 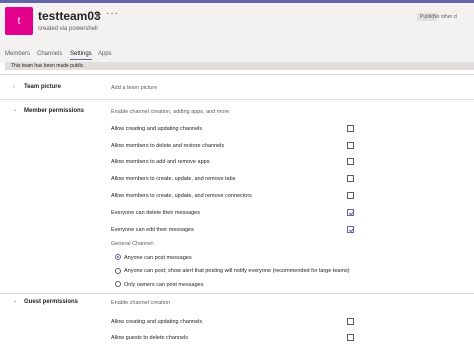 What do you see at coordinates (150, 338) in the screenshot?
I see `perm-label: Allow guests to delete channels` at bounding box center [150, 338].